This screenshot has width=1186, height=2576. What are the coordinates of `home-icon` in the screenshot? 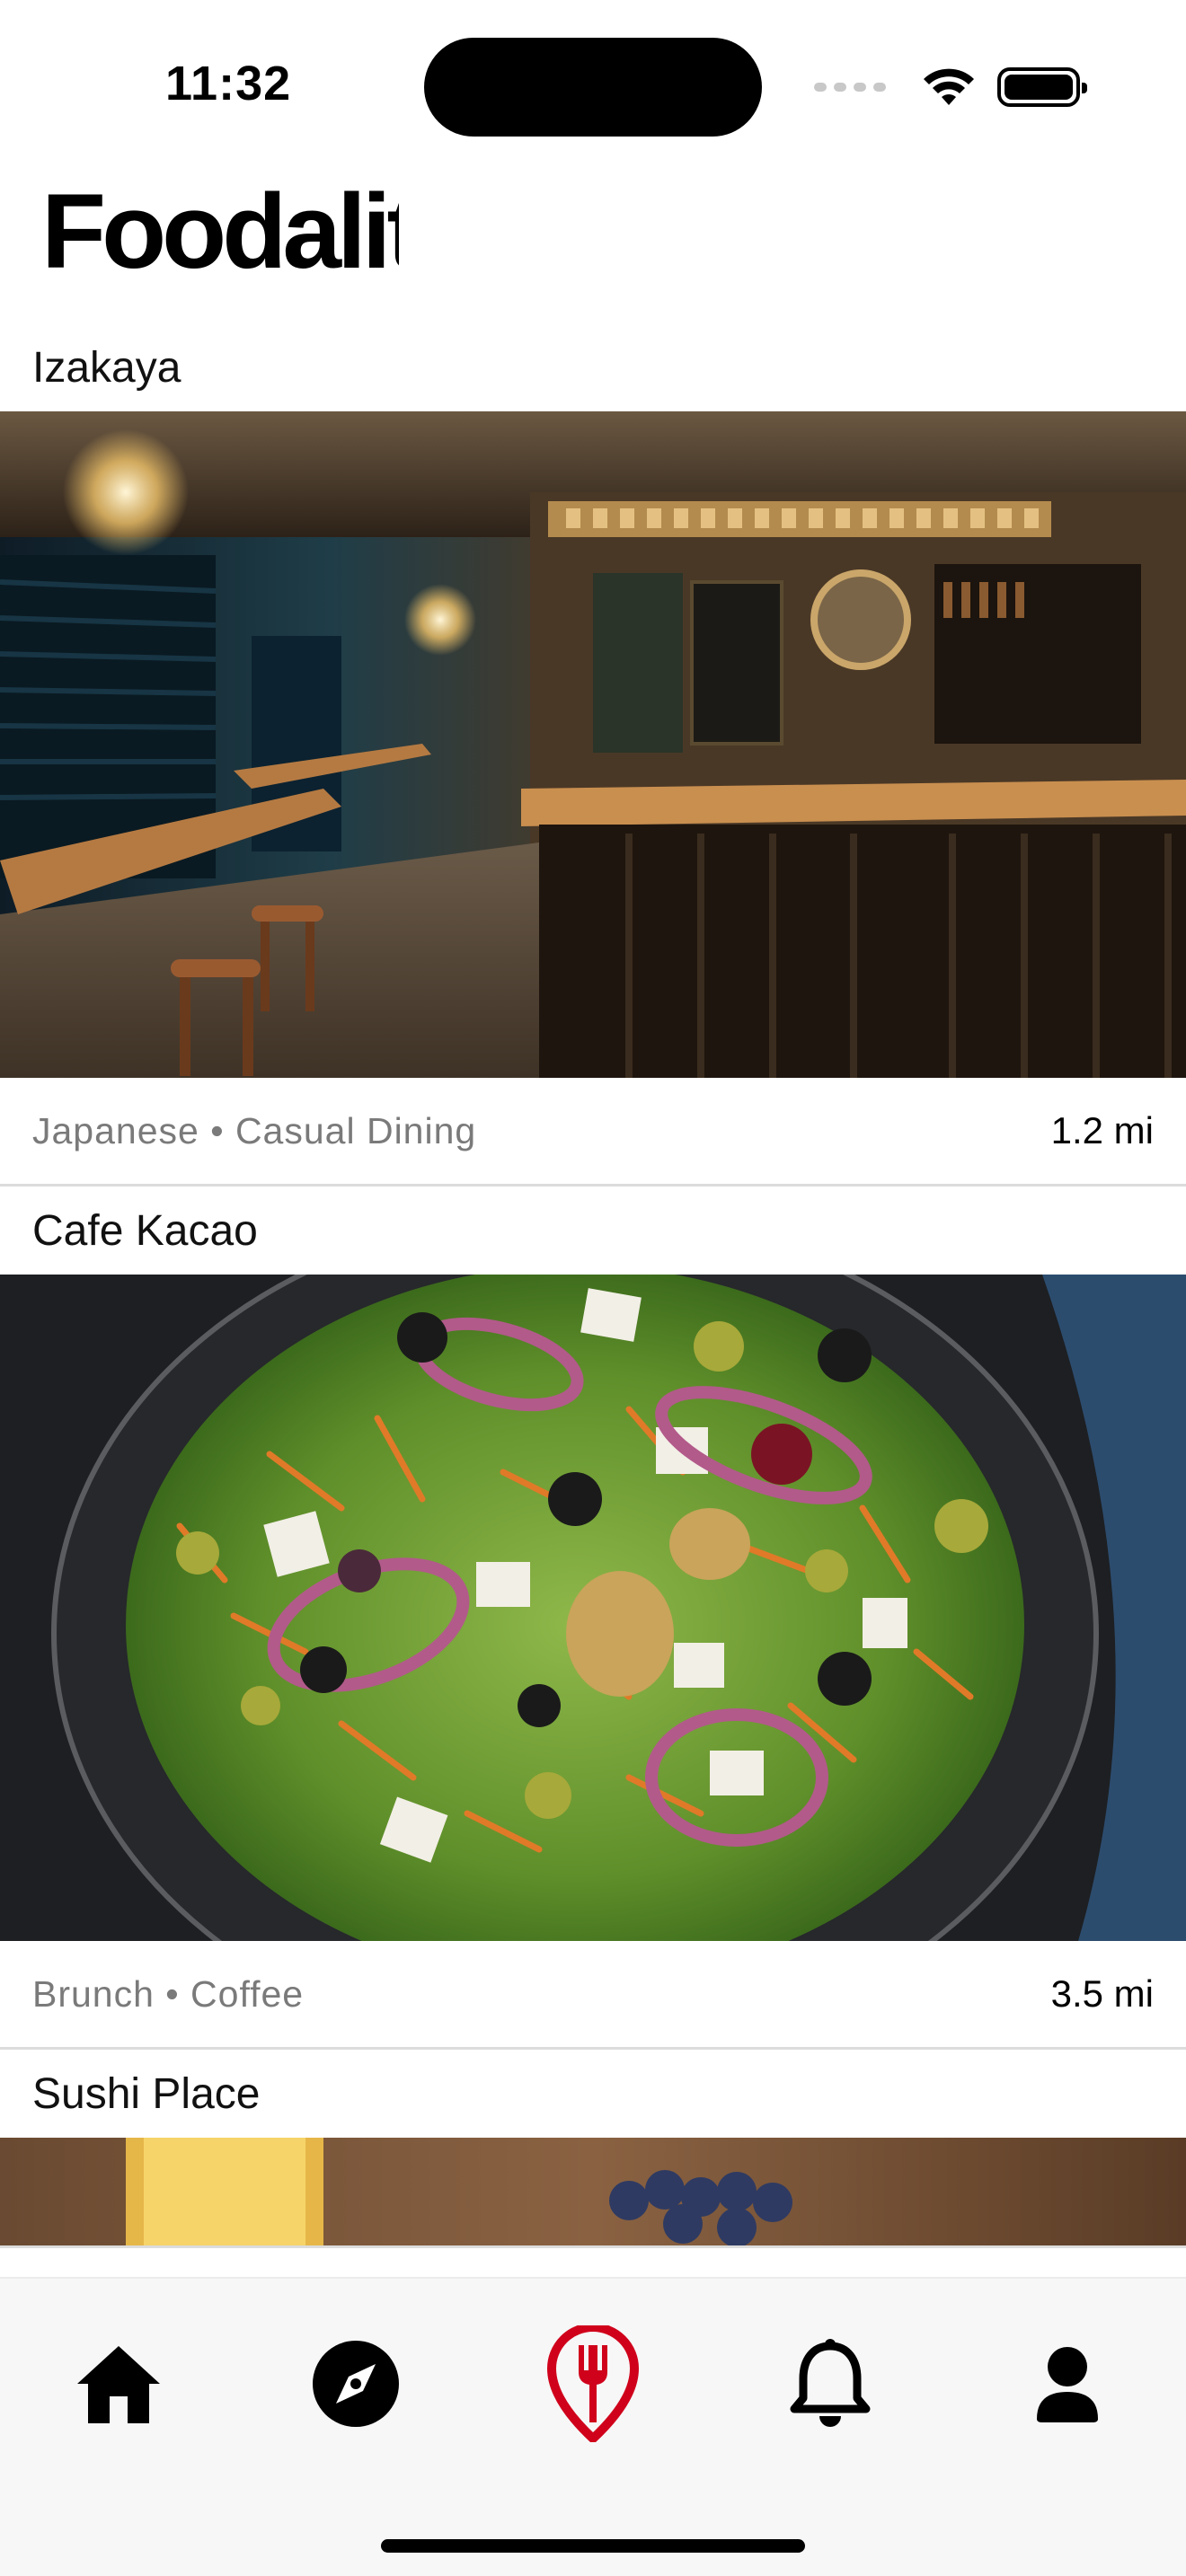 It's located at (118, 2384).